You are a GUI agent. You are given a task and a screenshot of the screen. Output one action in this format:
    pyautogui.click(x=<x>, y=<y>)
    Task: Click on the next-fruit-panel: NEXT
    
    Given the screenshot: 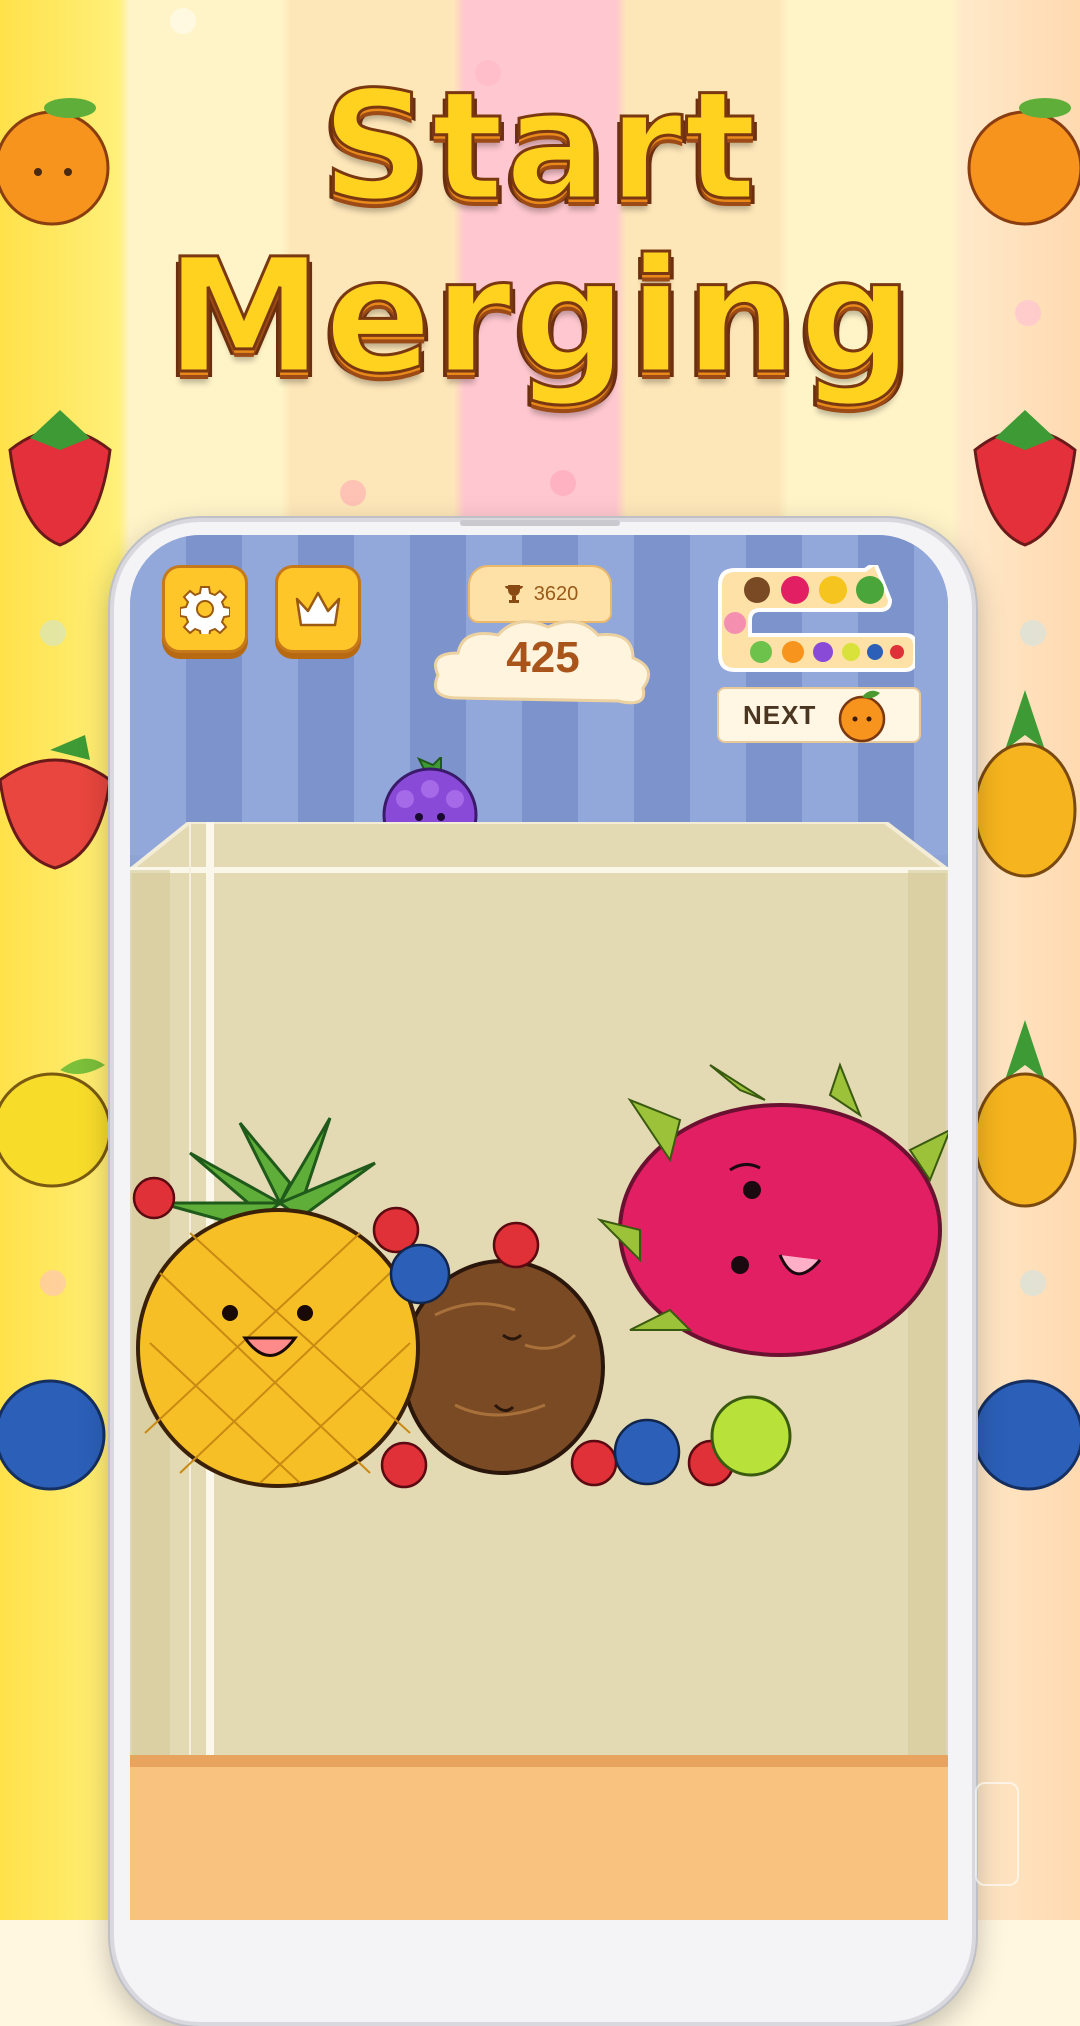 What is the action you would take?
    pyautogui.click(x=819, y=715)
    